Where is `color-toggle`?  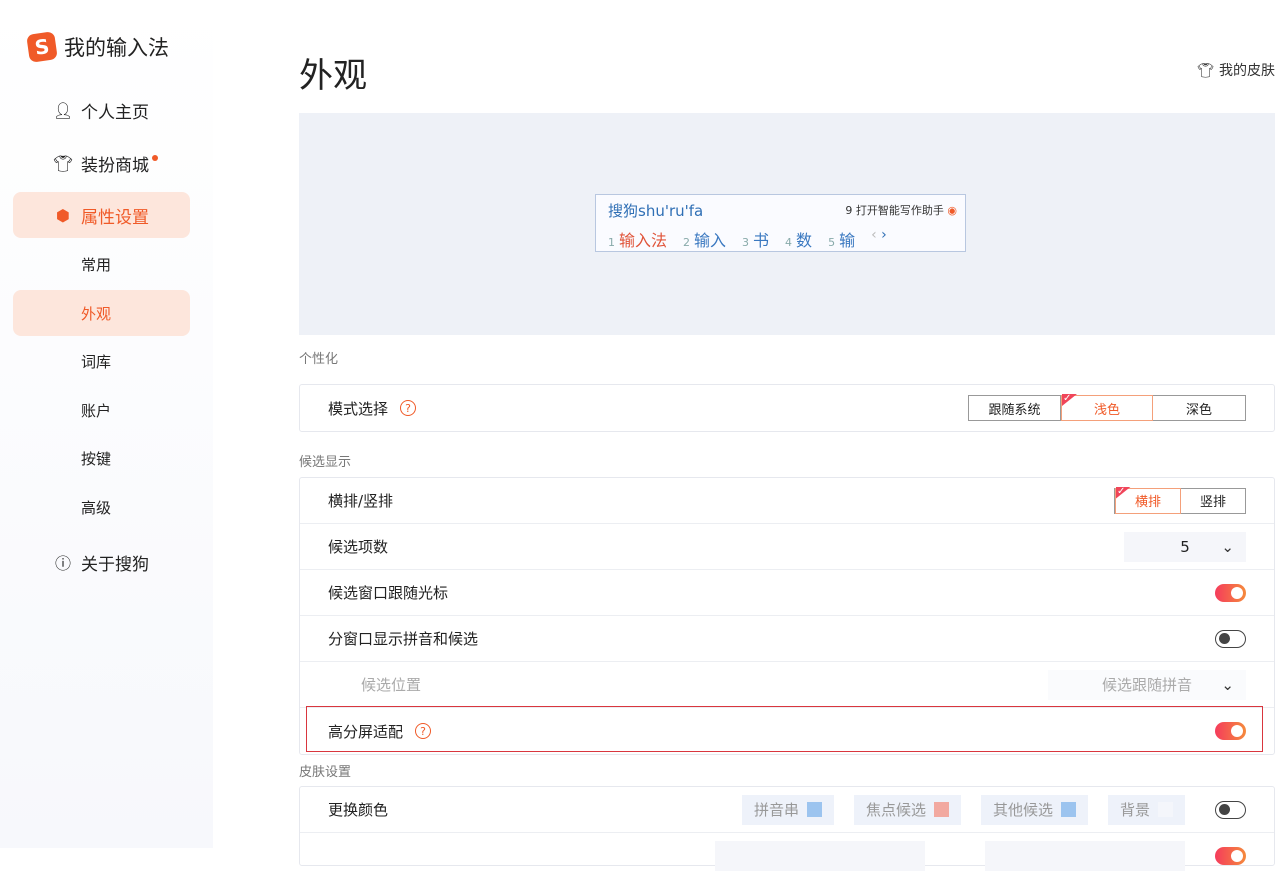
color-toggle is located at coordinates (1230, 809).